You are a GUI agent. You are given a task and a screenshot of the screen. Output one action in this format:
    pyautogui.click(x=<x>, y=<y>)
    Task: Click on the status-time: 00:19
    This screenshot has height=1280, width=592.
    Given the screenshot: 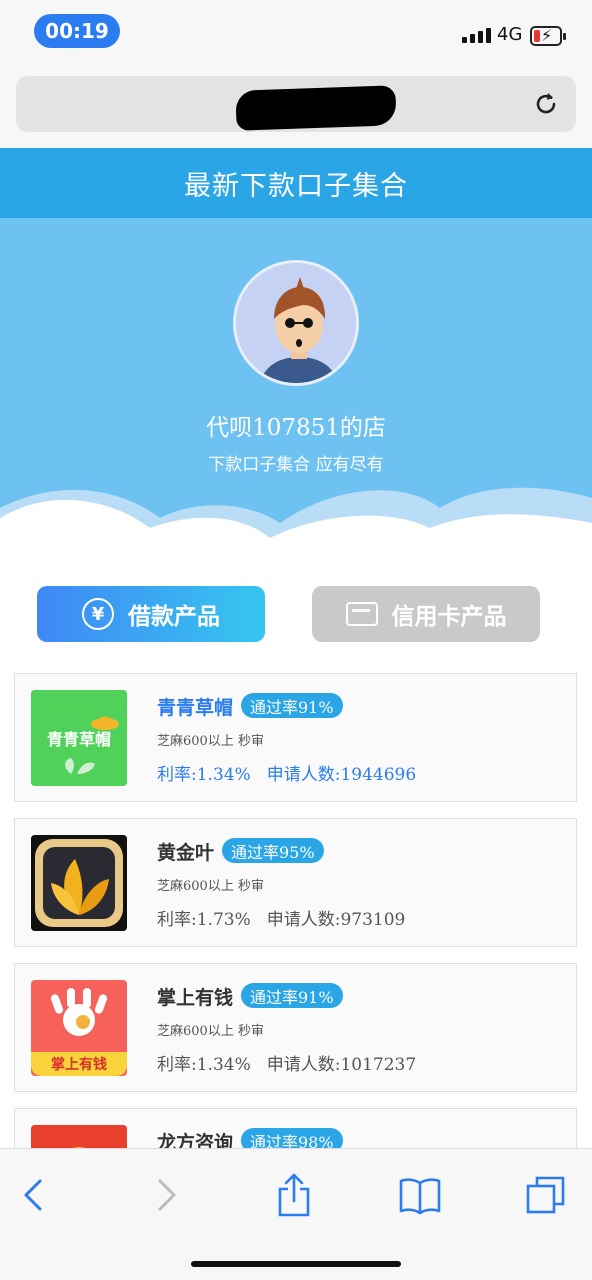 What is the action you would take?
    pyautogui.click(x=77, y=31)
    